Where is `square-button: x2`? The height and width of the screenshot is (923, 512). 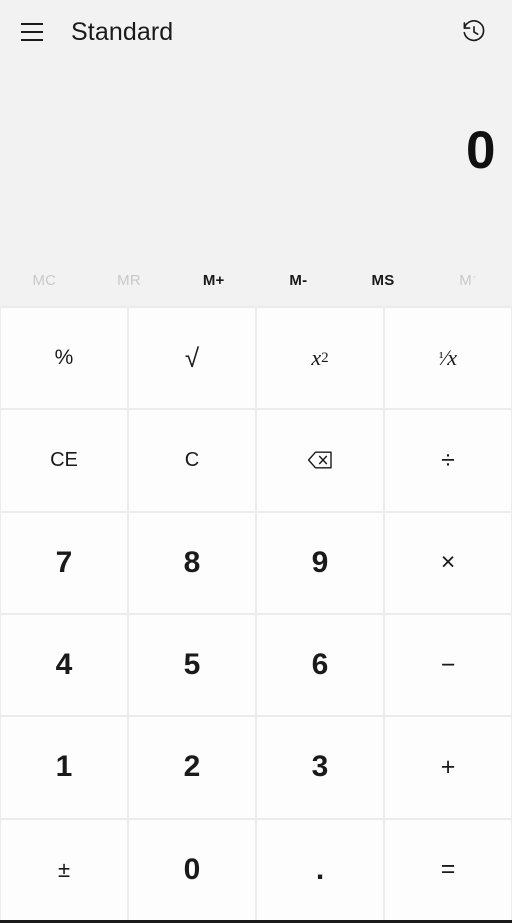 square-button: x2 is located at coordinates (320, 358).